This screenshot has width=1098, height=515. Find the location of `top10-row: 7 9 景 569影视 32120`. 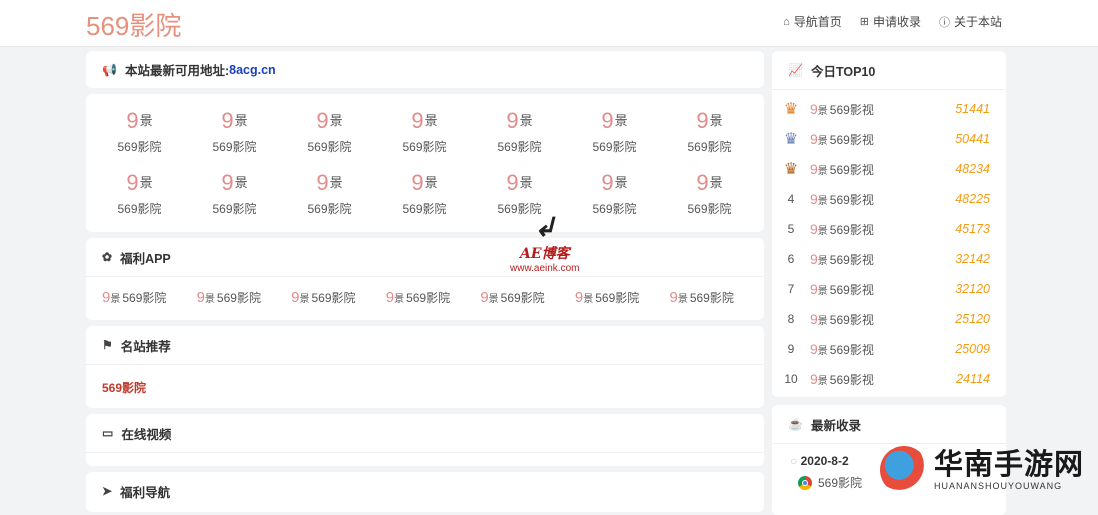

top10-row: 7 9 景 569影视 32120 is located at coordinates (889, 289).